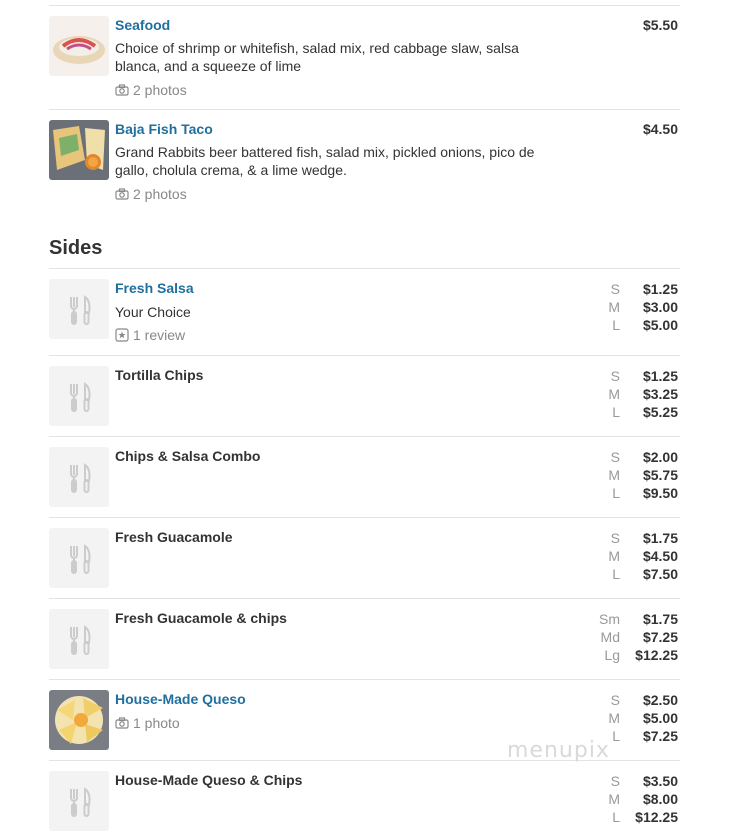 Image resolution: width=739 pixels, height=839 pixels. I want to click on item-info: Tortilla Chips, so click(325, 375).